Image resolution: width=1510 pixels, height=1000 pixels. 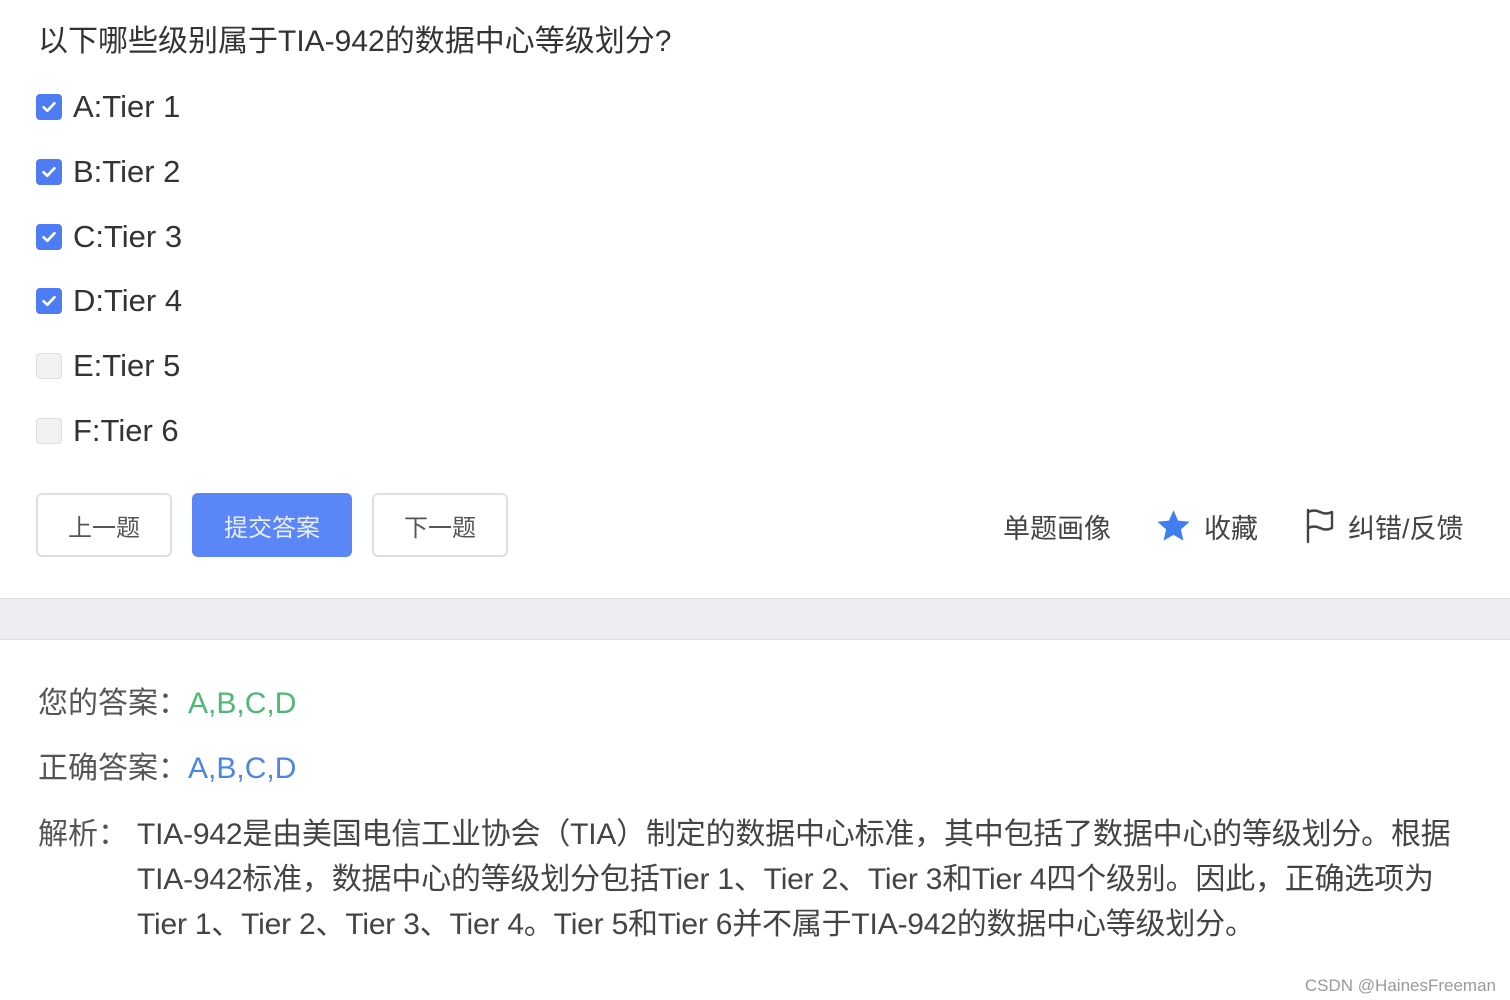 I want to click on option-e-label: E:Tier 5, so click(x=127, y=365).